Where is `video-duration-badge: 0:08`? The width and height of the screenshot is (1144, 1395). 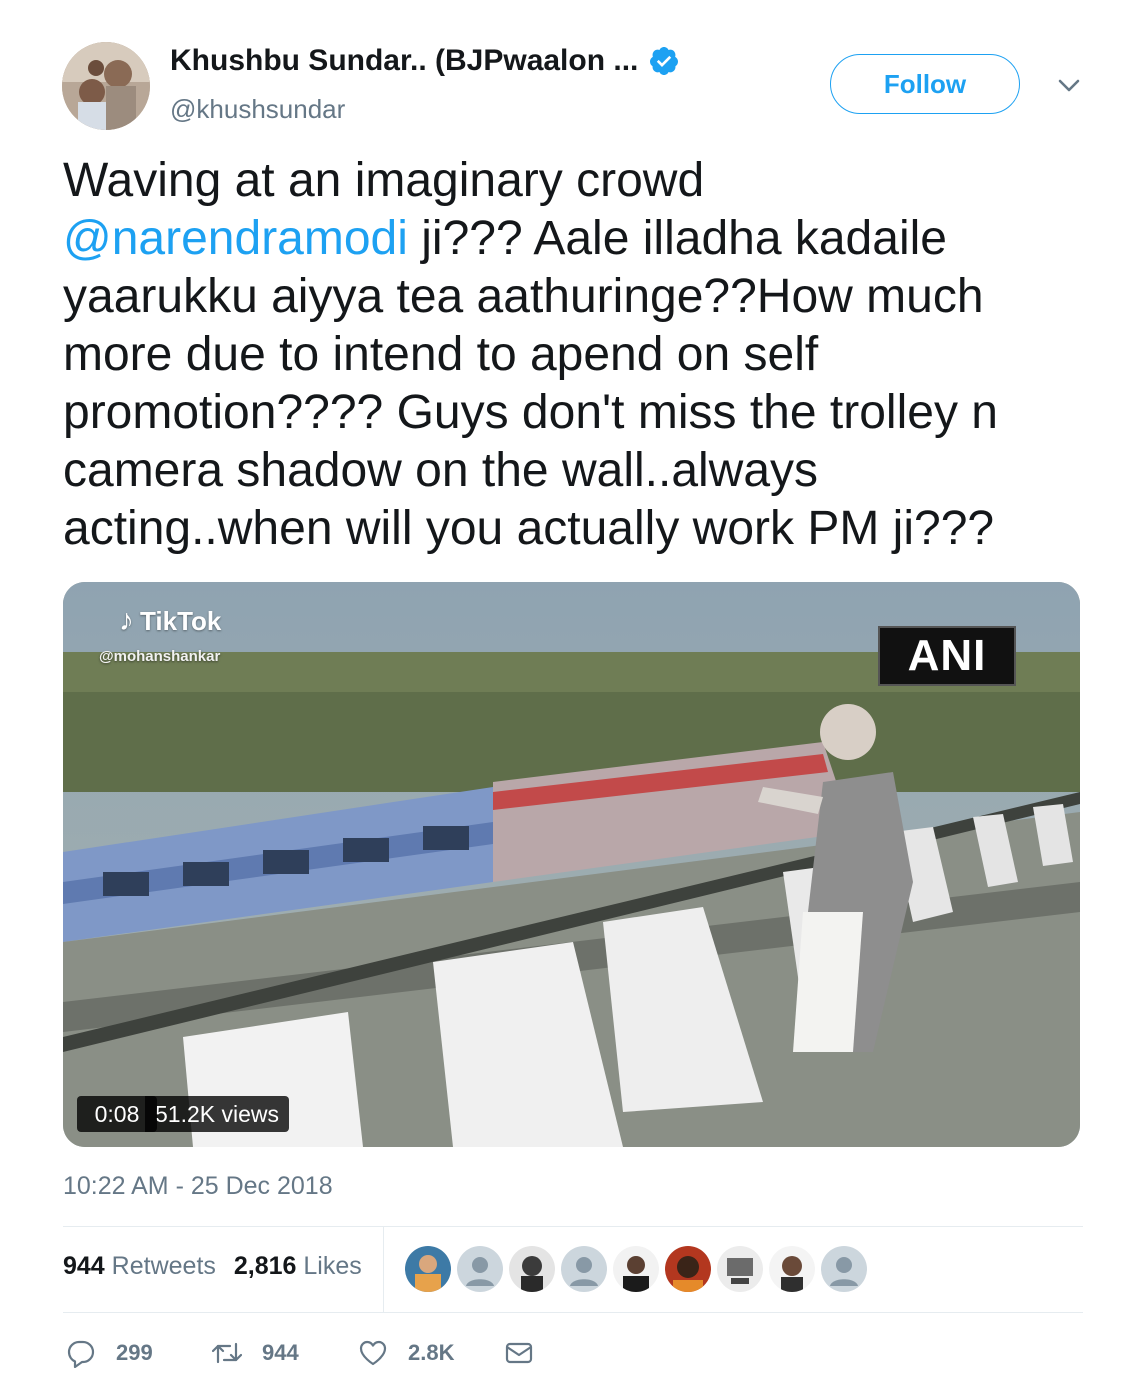 video-duration-badge: 0:08 is located at coordinates (117, 1114).